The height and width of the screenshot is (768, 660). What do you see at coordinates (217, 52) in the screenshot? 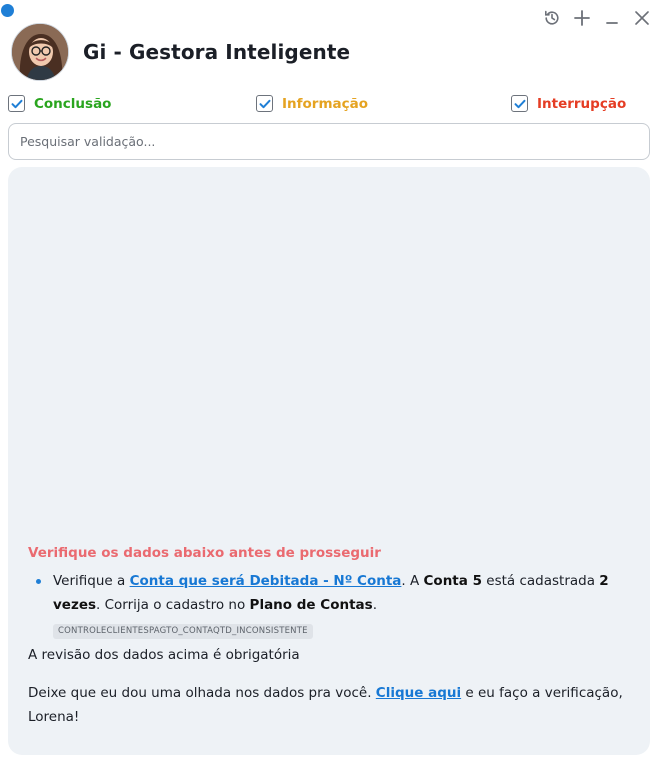
I see `page-title: Gi - Gestora Inteligente` at bounding box center [217, 52].